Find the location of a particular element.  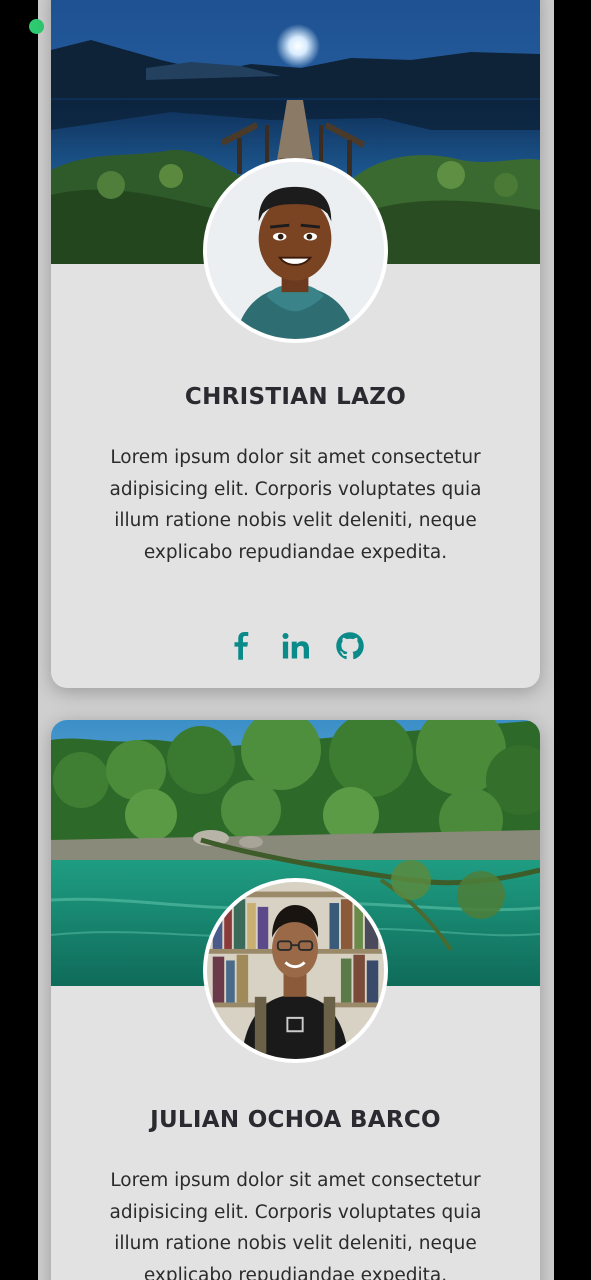

social-links is located at coordinates (295, 646).